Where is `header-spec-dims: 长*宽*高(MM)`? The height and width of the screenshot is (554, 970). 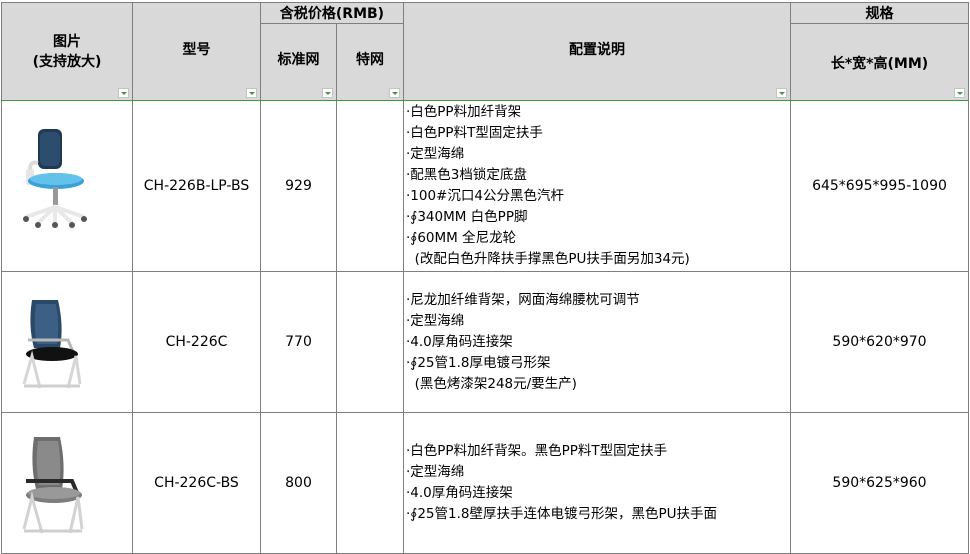
header-spec-dims: 长*宽*高(MM) is located at coordinates (879, 62).